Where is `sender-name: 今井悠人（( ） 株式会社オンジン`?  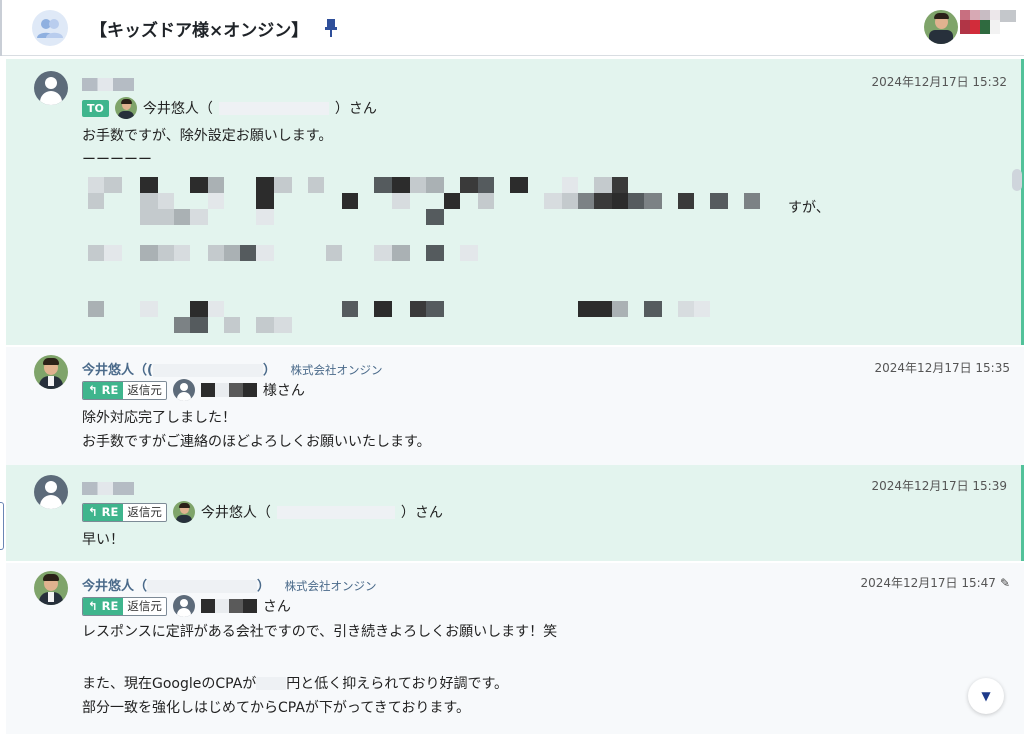 sender-name: 今井悠人（( ） 株式会社オンジン is located at coordinates (232, 368).